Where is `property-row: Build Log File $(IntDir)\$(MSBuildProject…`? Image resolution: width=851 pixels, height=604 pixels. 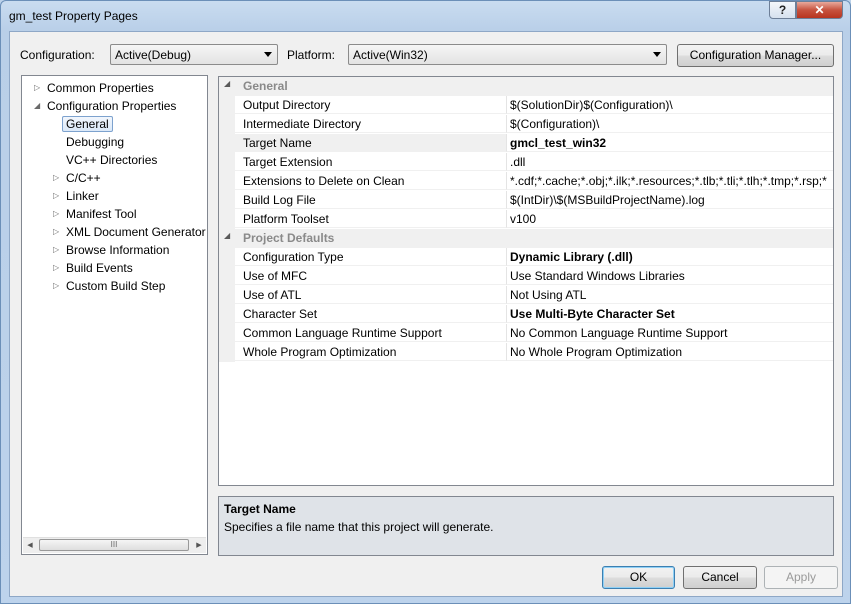 property-row: Build Log File $(IntDir)\$(MSBuildProject… is located at coordinates (526, 200).